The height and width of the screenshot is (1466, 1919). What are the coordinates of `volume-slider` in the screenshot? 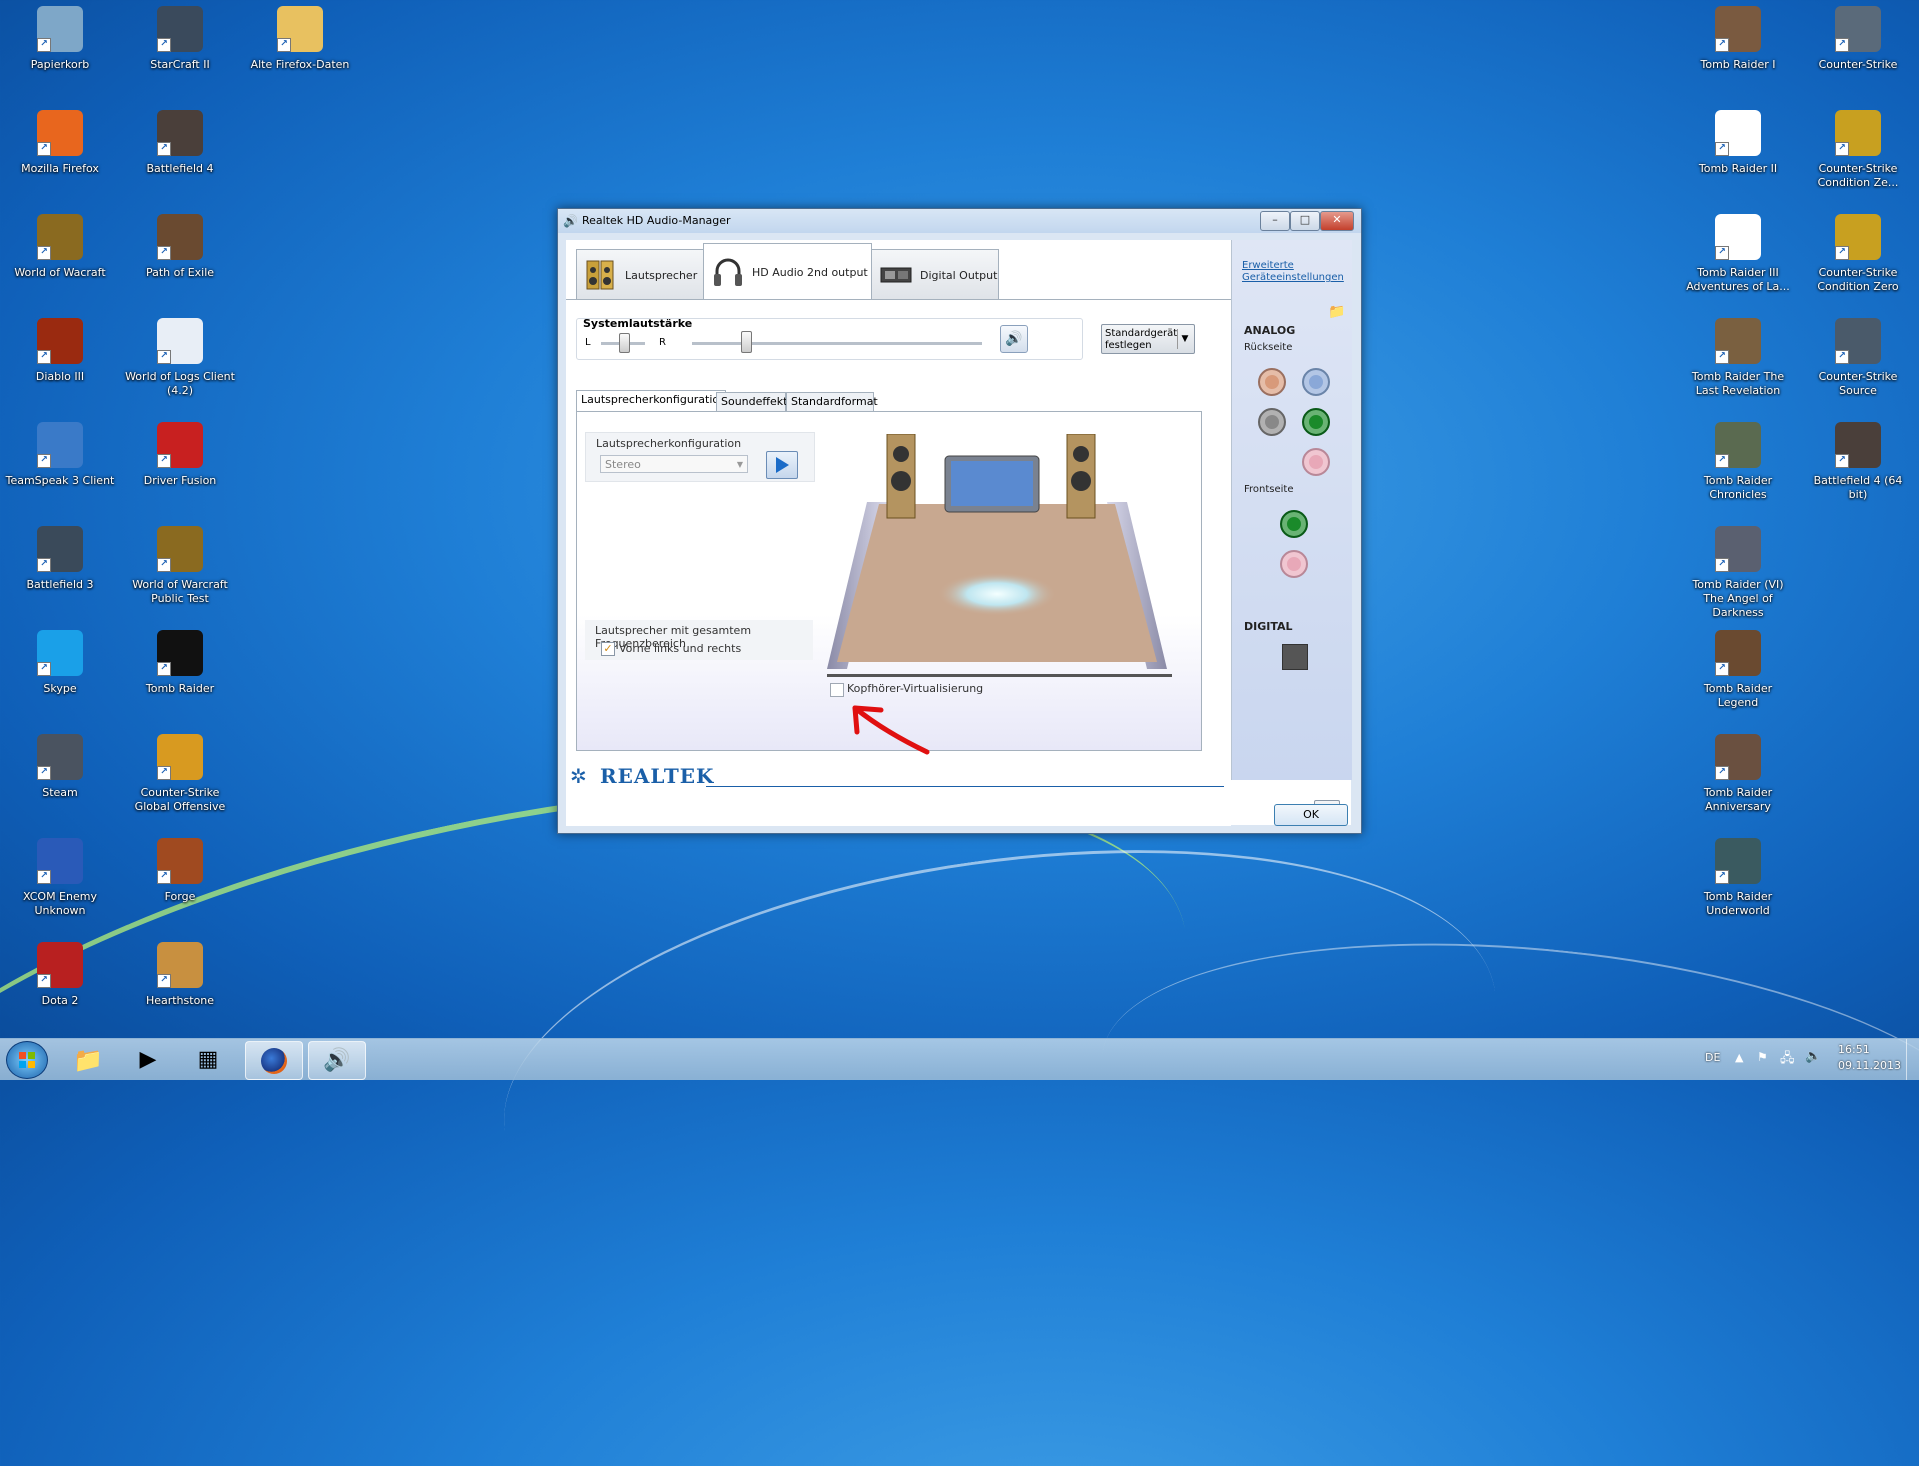 It's located at (837, 343).